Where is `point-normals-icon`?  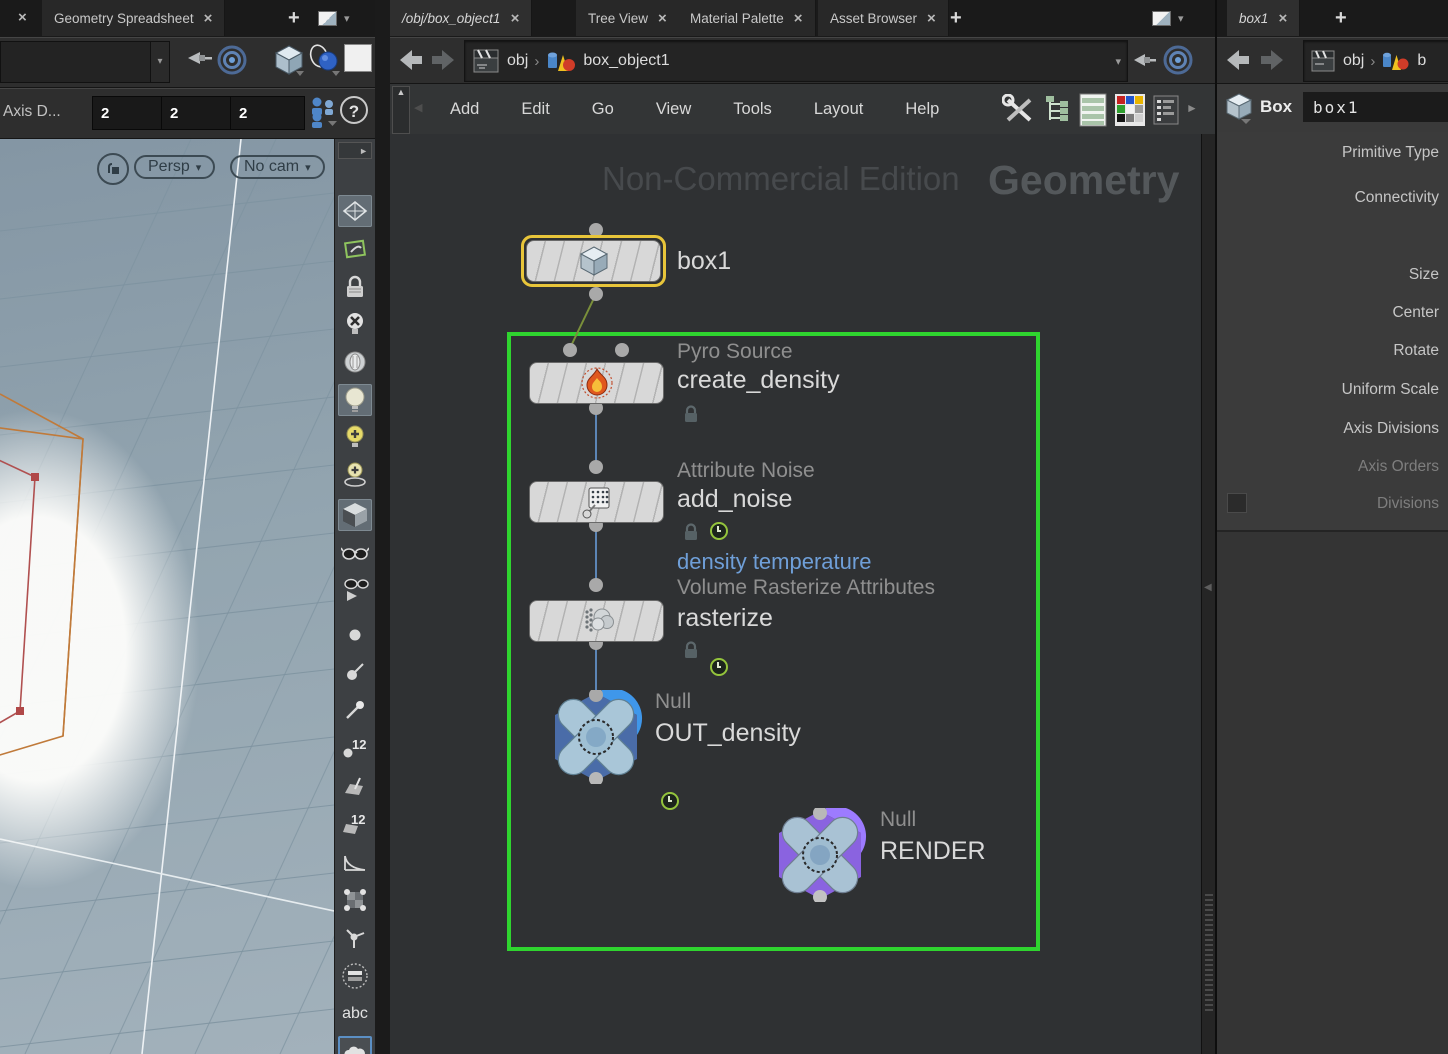 point-normals-icon is located at coordinates (355, 672).